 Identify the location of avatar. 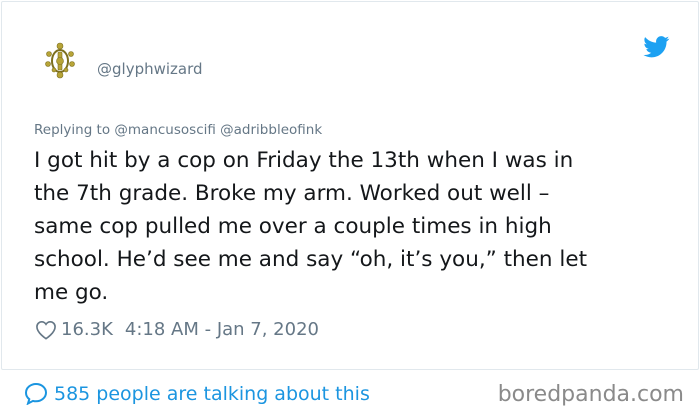
(60, 60).